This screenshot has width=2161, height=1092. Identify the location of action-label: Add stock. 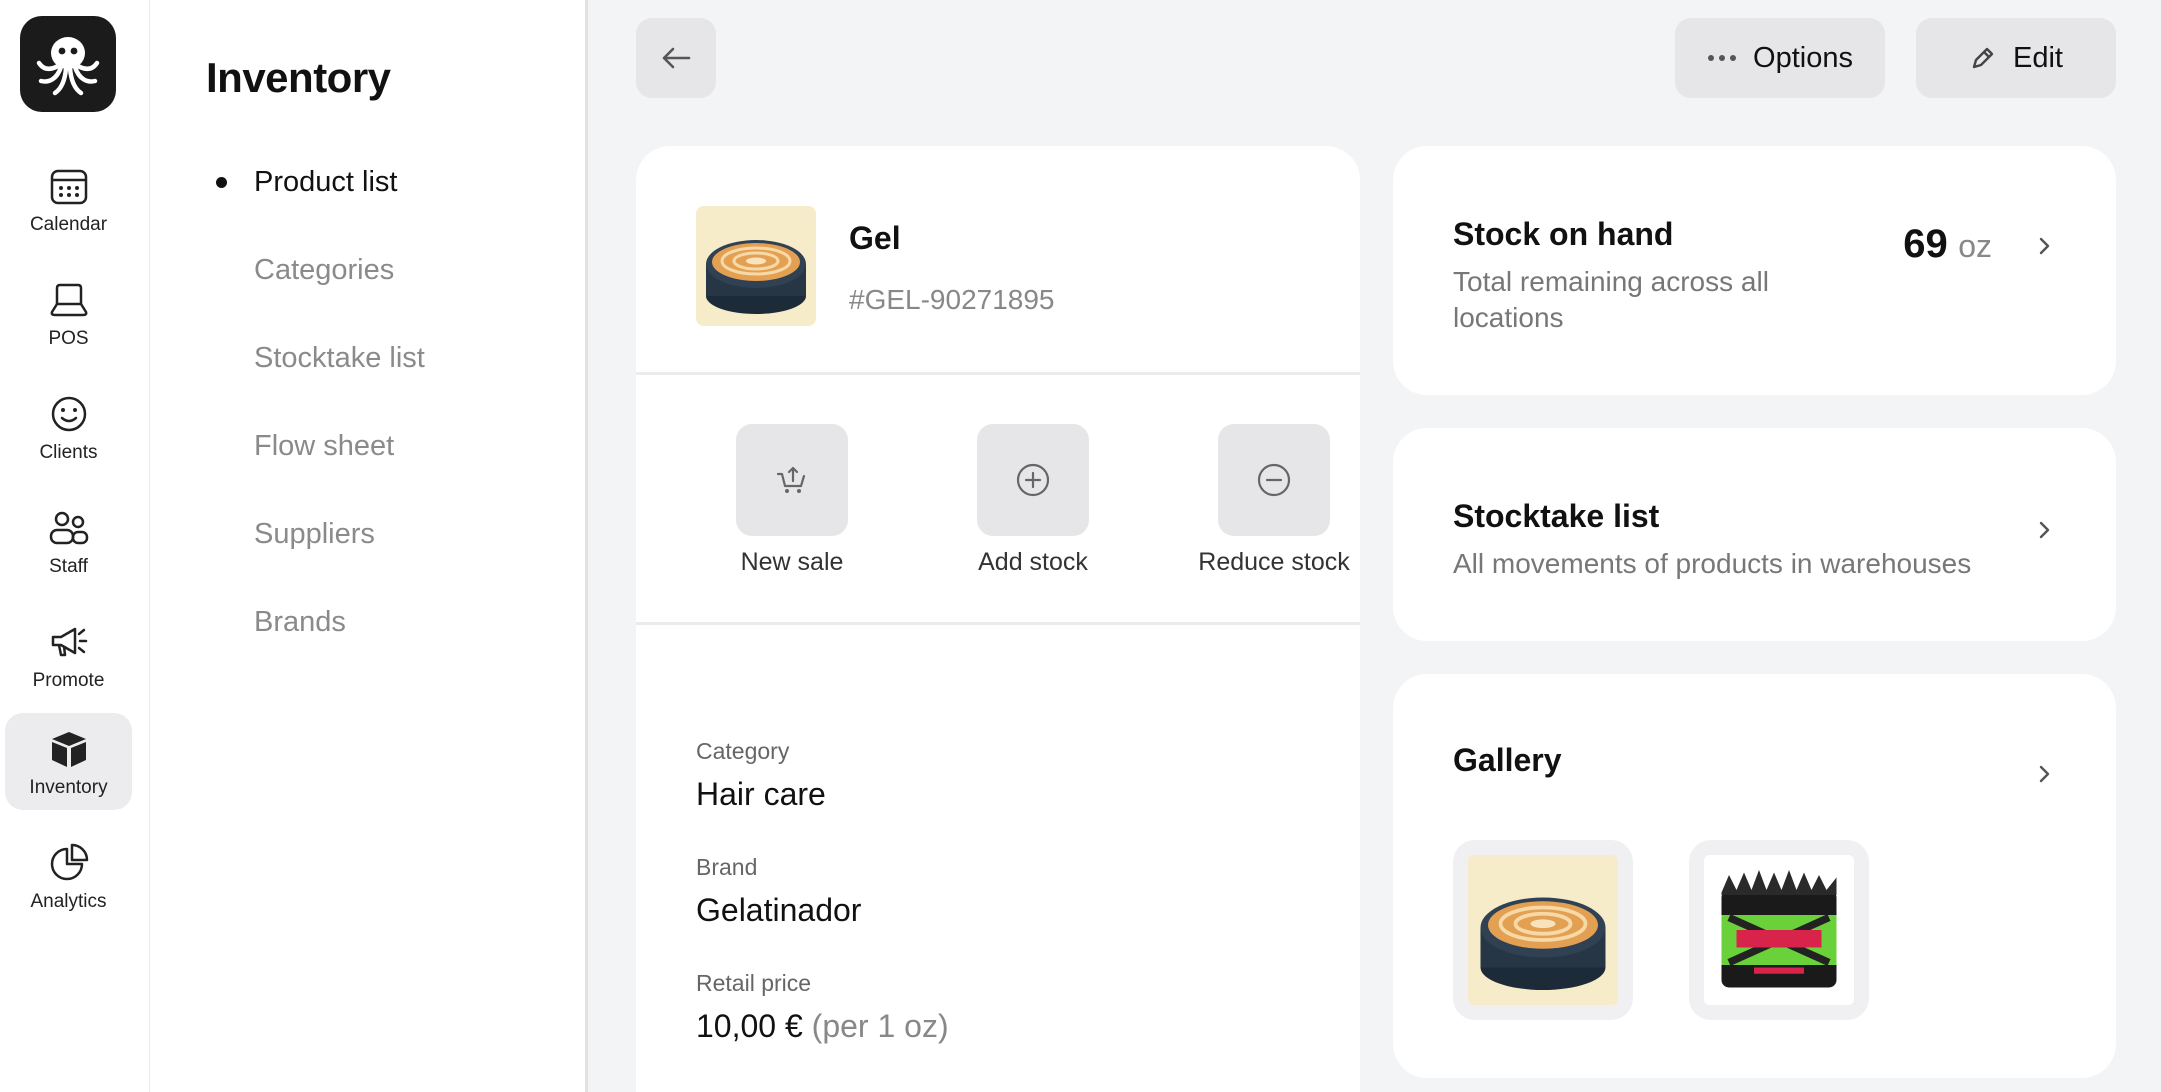
(1033, 562).